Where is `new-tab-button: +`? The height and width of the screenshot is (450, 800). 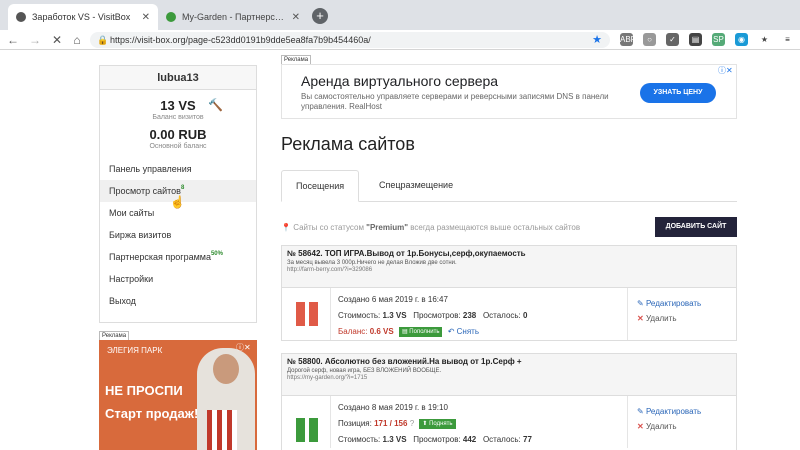
new-tab-button: + is located at coordinates (320, 16).